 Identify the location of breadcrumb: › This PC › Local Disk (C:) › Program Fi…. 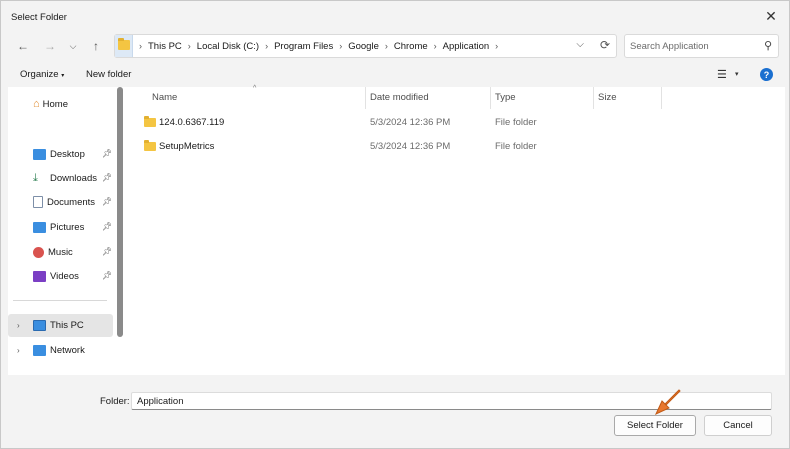
(318, 46).